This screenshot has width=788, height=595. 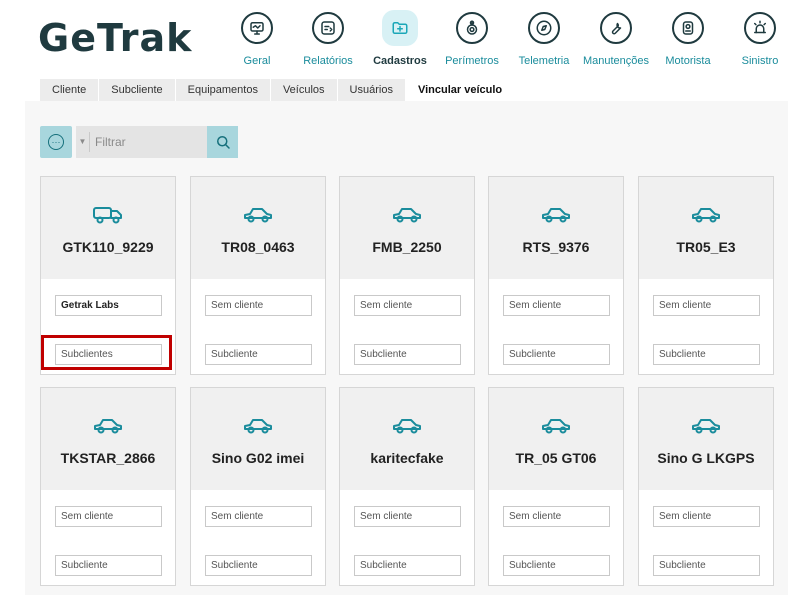 I want to click on brand-logo: GeTrak, so click(x=115, y=38).